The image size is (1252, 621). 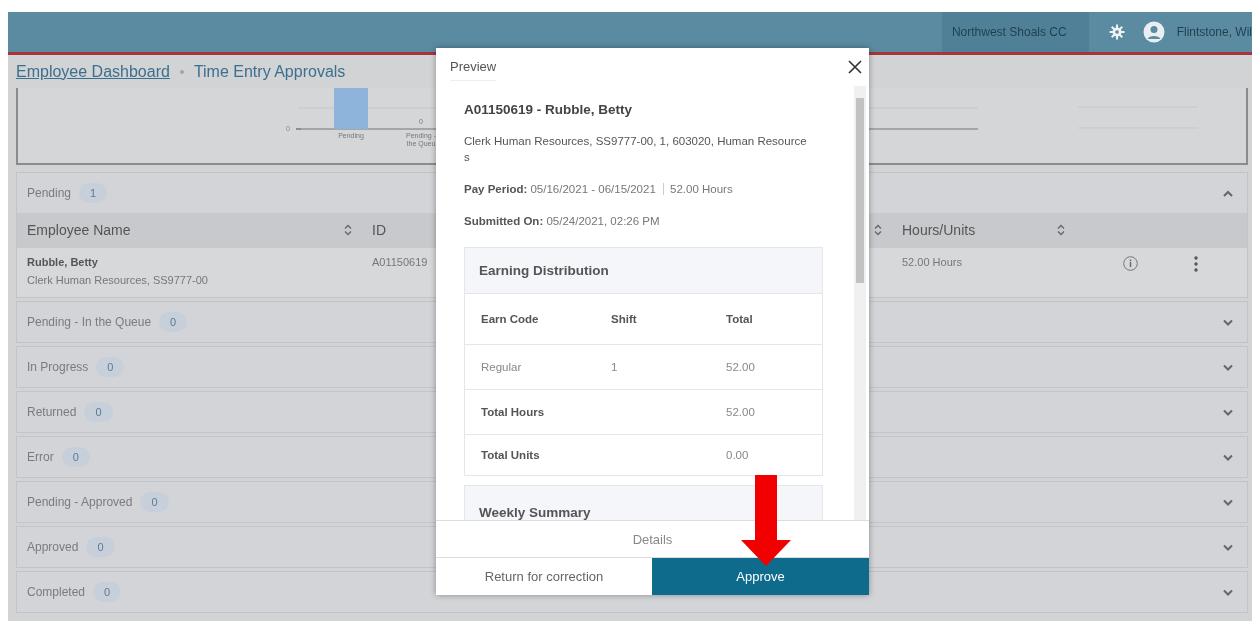 What do you see at coordinates (939, 230) in the screenshot?
I see `column-header: Hours/Units` at bounding box center [939, 230].